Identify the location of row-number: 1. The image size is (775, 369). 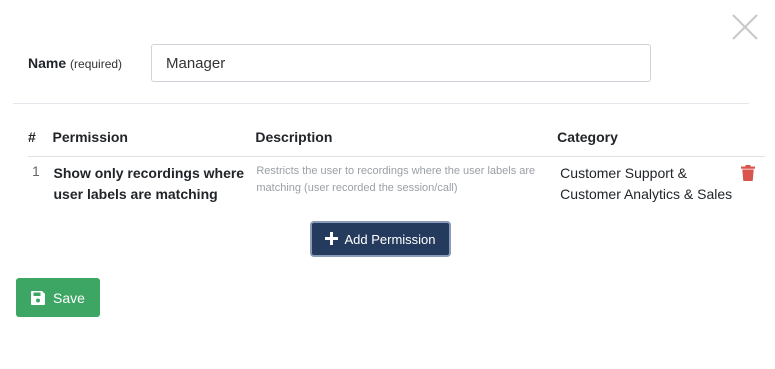
(36, 171).